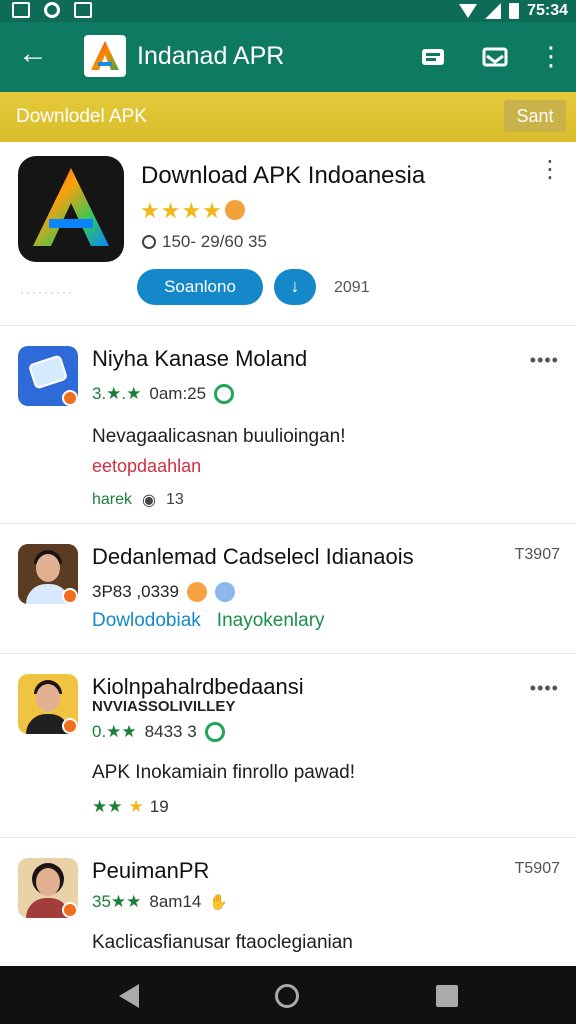 The height and width of the screenshot is (1024, 576). What do you see at coordinates (175, 499) in the screenshot?
I see `tag-count: 13` at bounding box center [175, 499].